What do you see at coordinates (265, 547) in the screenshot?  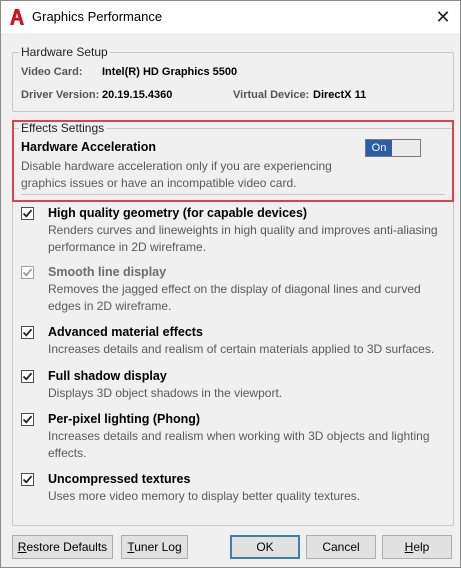 I see `ok-button: OK` at bounding box center [265, 547].